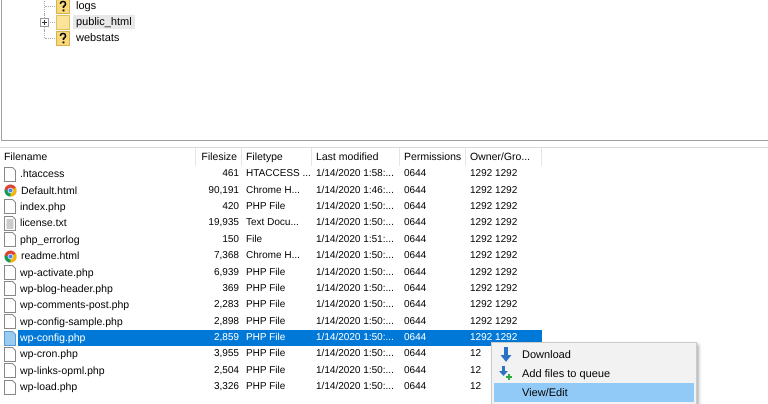  What do you see at coordinates (230, 174) in the screenshot?
I see `table-cell-text: 461` at bounding box center [230, 174].